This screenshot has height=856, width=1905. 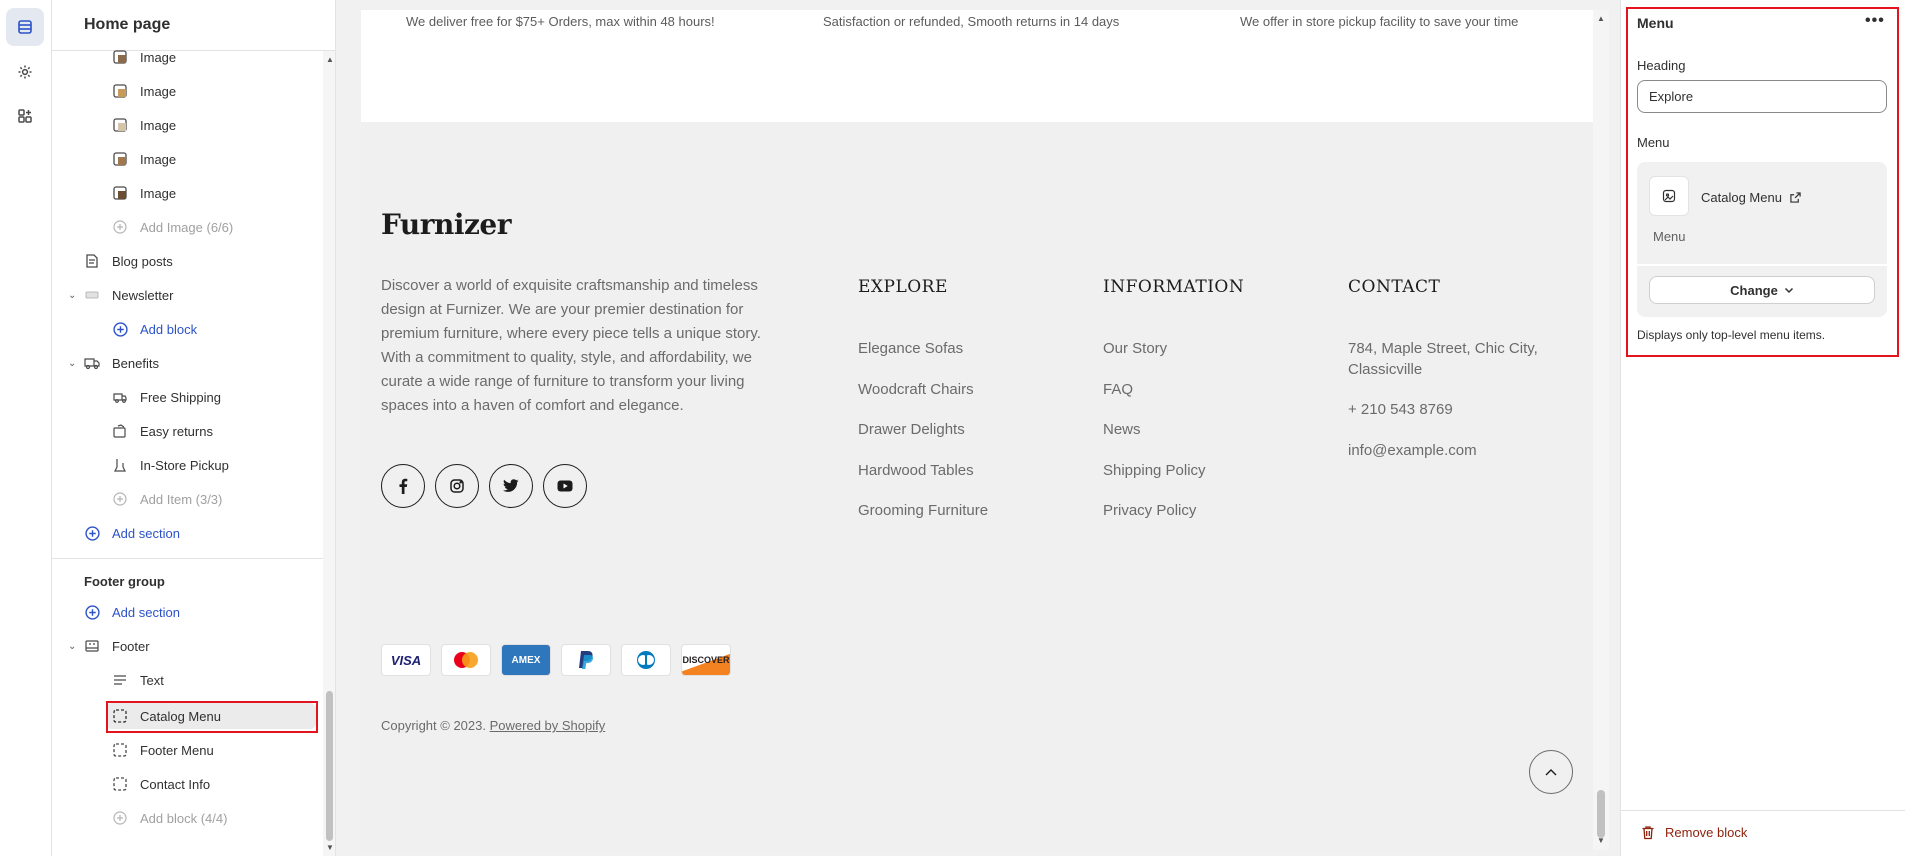 What do you see at coordinates (1443, 348) in the screenshot?
I see `contact-address-line1: 784, Maple Street, Chic City,` at bounding box center [1443, 348].